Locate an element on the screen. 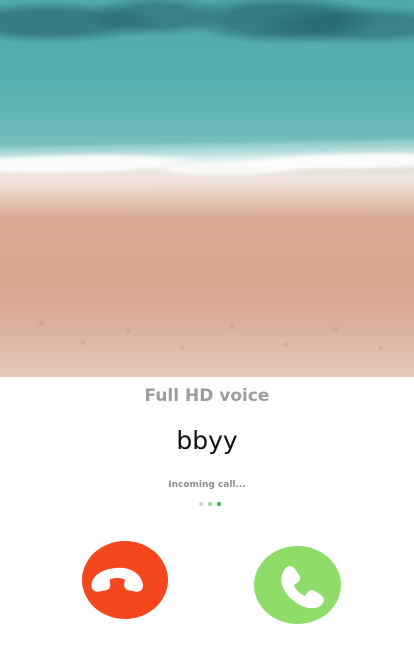  accept-call-button is located at coordinates (297, 585).